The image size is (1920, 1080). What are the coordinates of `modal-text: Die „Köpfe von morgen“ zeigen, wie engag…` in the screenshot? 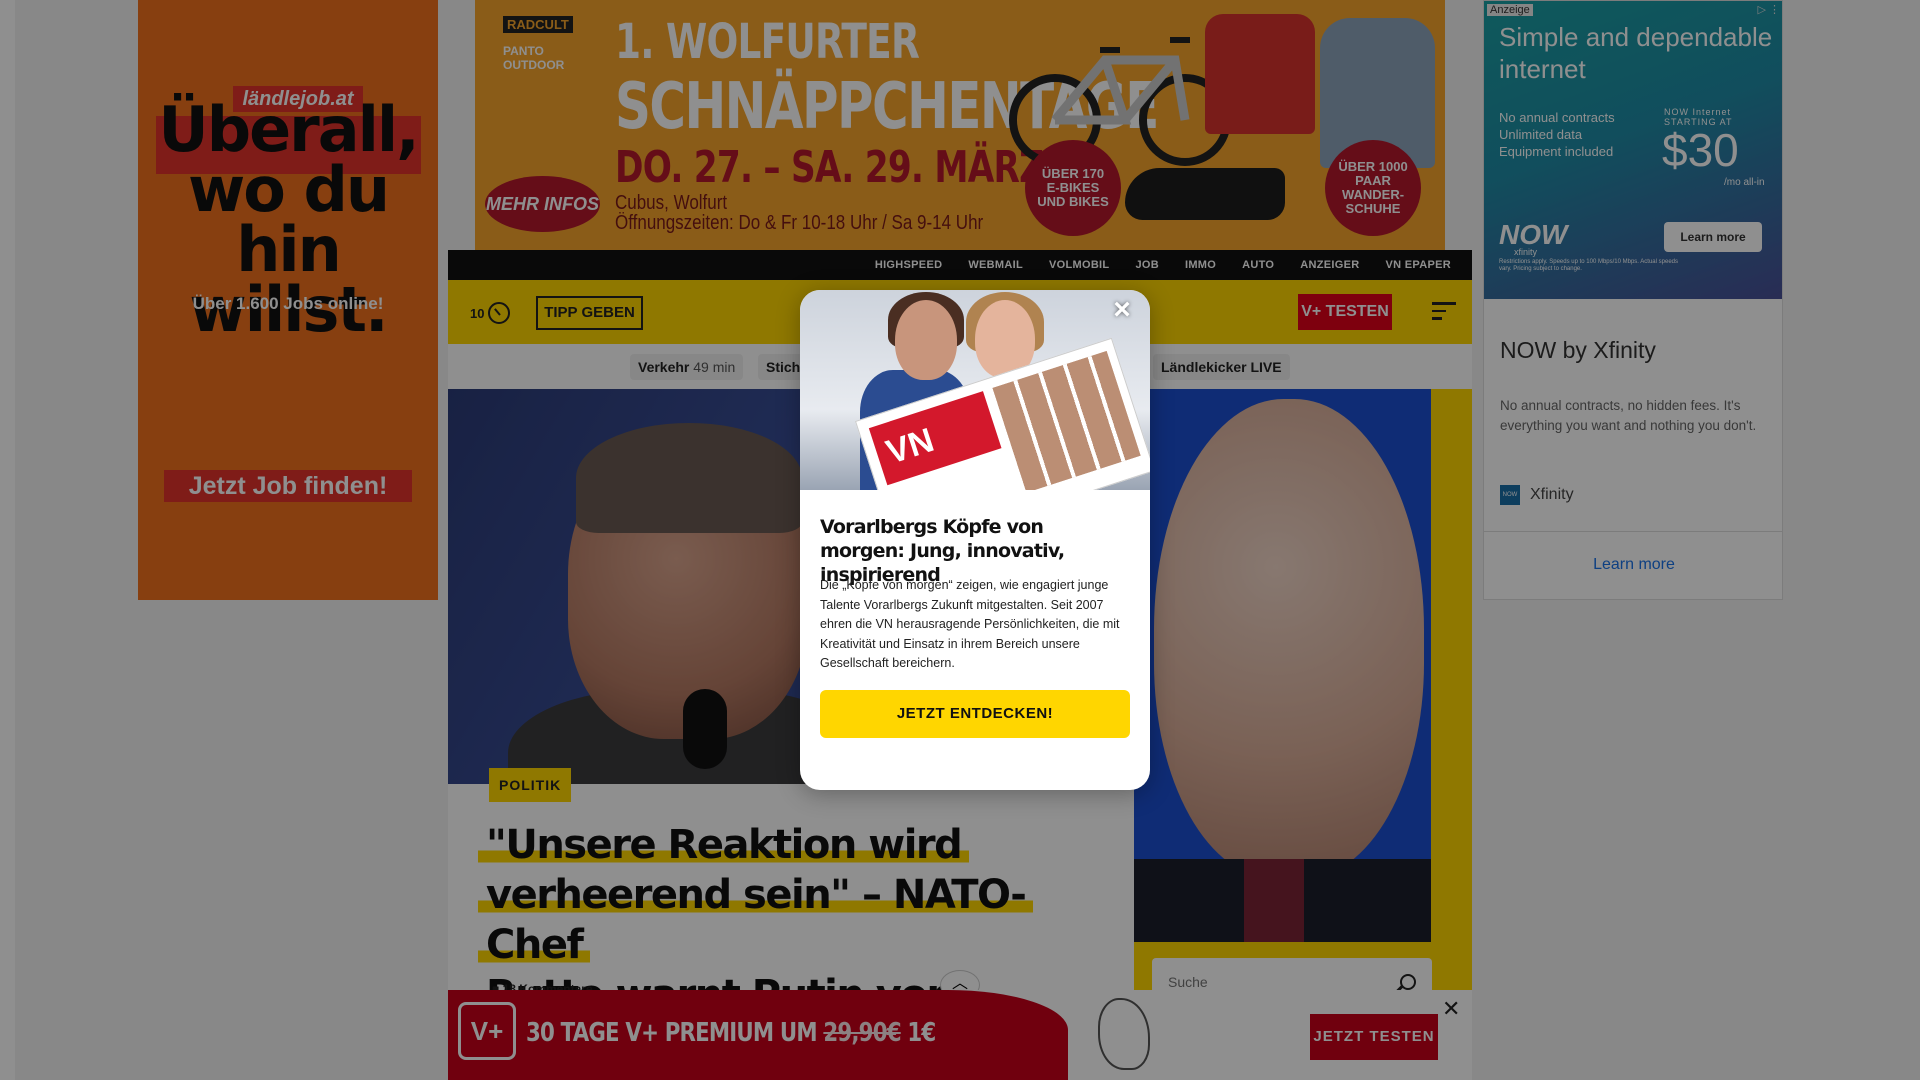 It's located at (970, 624).